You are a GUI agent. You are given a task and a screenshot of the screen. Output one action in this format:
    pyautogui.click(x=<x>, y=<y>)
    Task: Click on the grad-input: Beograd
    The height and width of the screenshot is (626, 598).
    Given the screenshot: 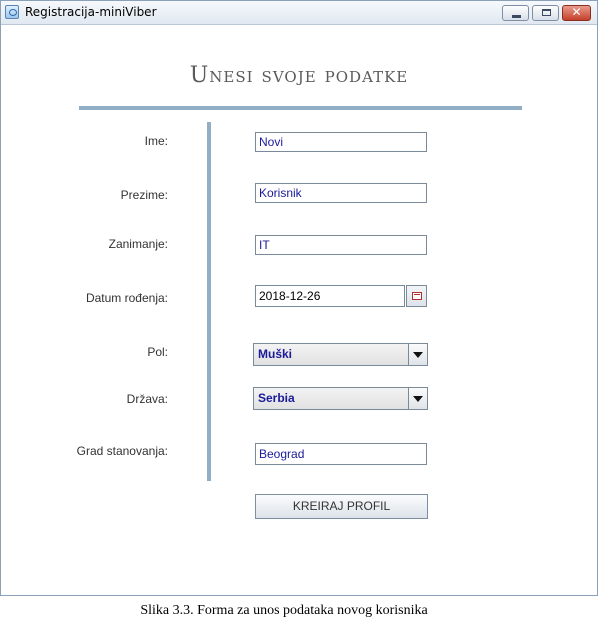 What is the action you would take?
    pyautogui.click(x=341, y=454)
    